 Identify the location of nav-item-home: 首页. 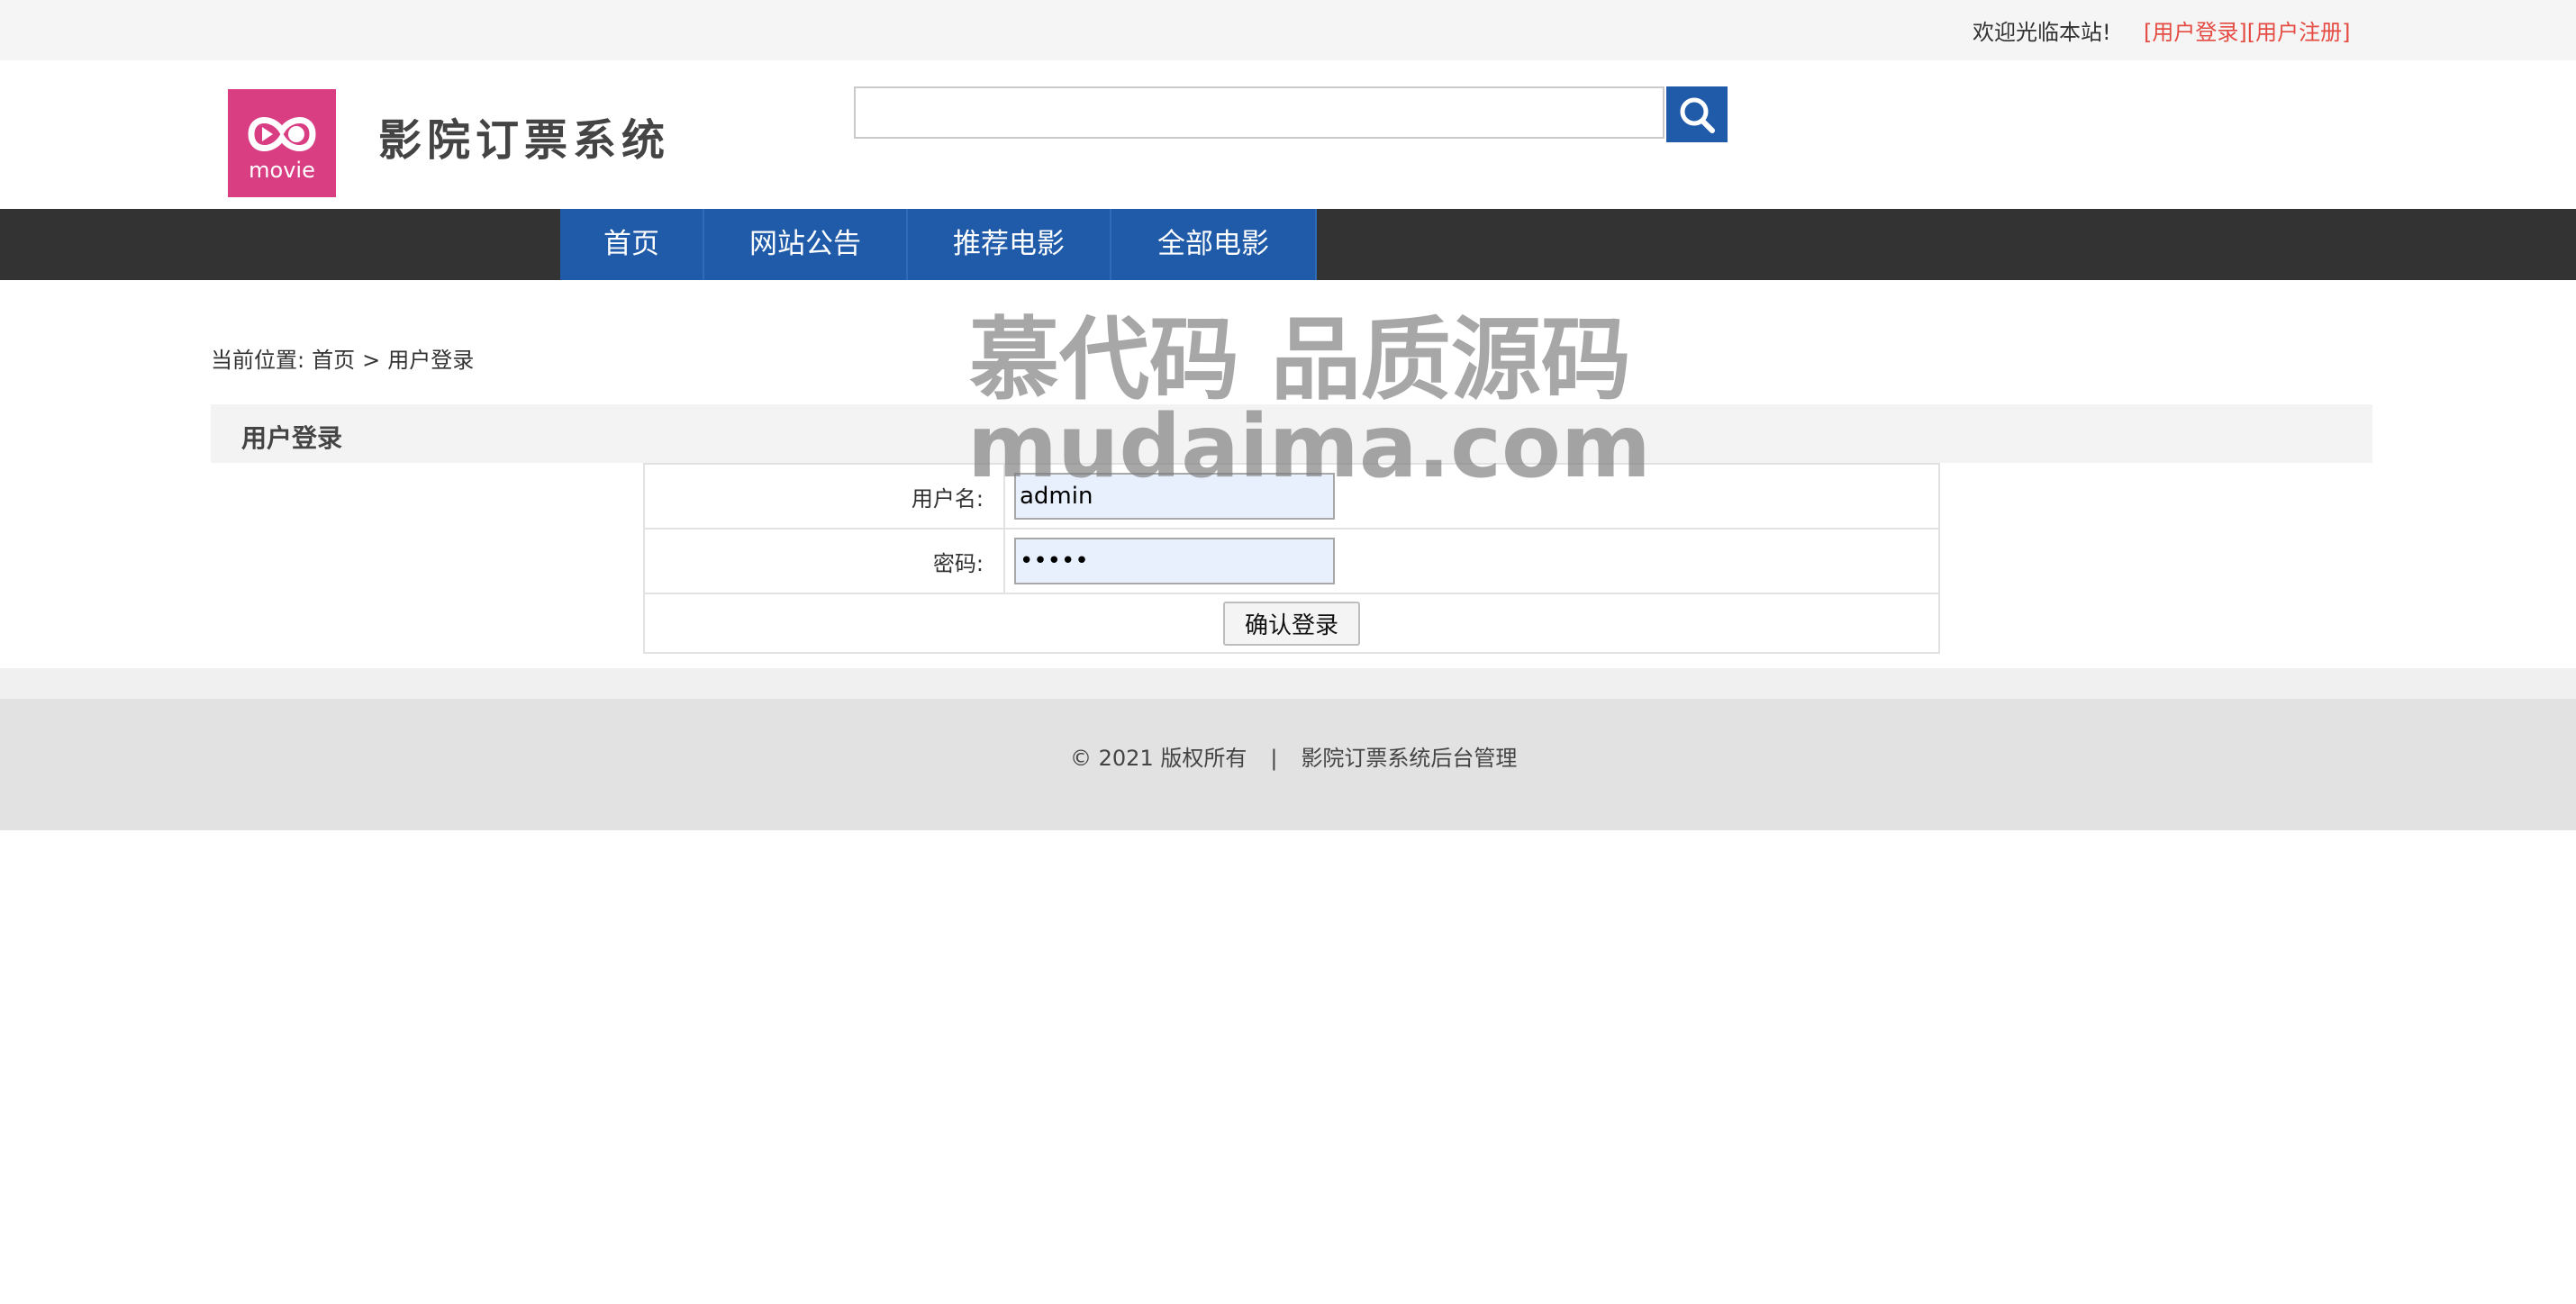
(632, 244).